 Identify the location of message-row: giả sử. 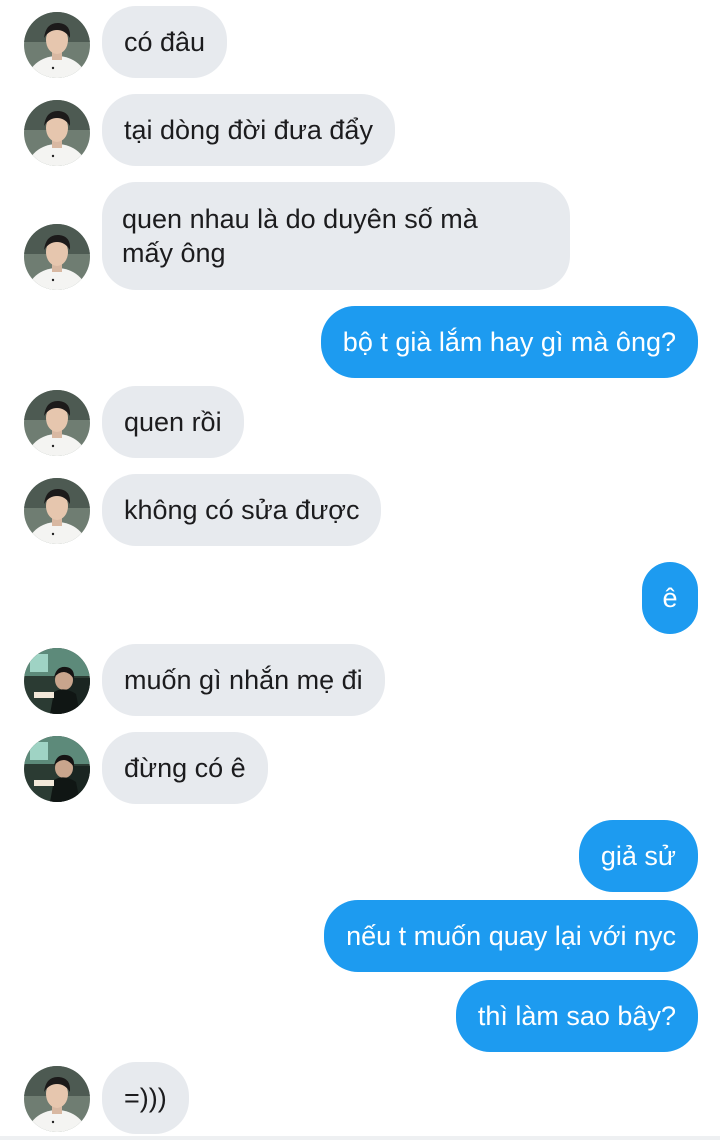
(360, 856).